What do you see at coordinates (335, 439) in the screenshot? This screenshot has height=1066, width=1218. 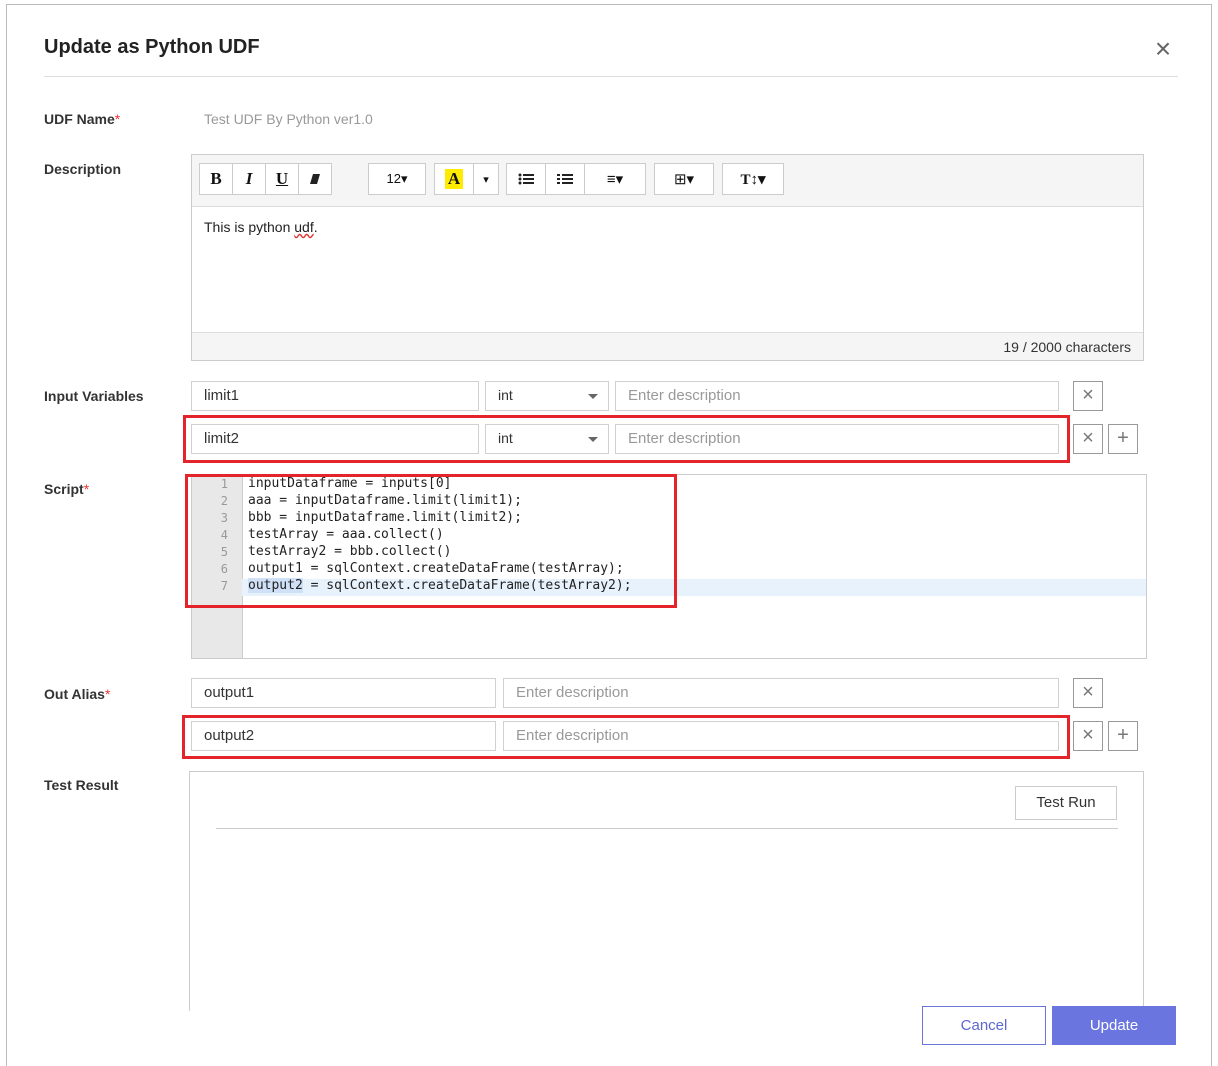 I see `input-variable-name: limit2` at bounding box center [335, 439].